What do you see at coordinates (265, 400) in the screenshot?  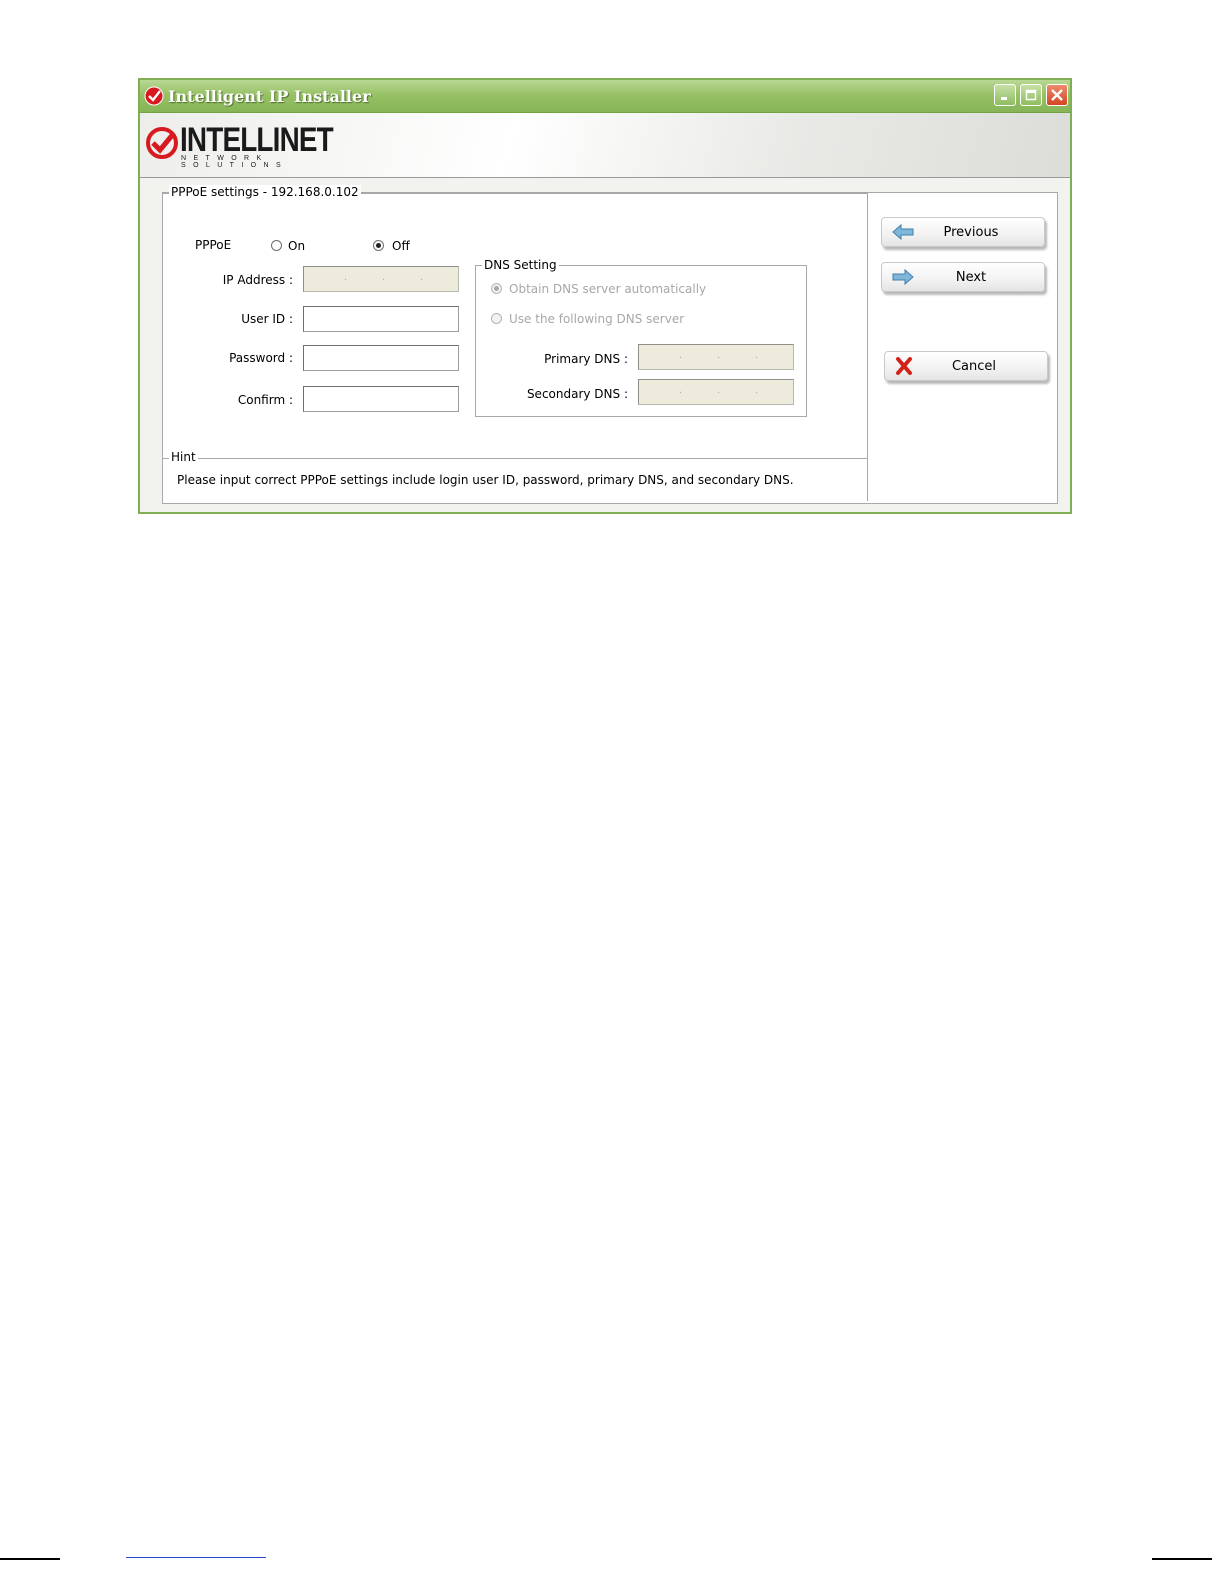 I see `confirm-label: Confirm :` at bounding box center [265, 400].